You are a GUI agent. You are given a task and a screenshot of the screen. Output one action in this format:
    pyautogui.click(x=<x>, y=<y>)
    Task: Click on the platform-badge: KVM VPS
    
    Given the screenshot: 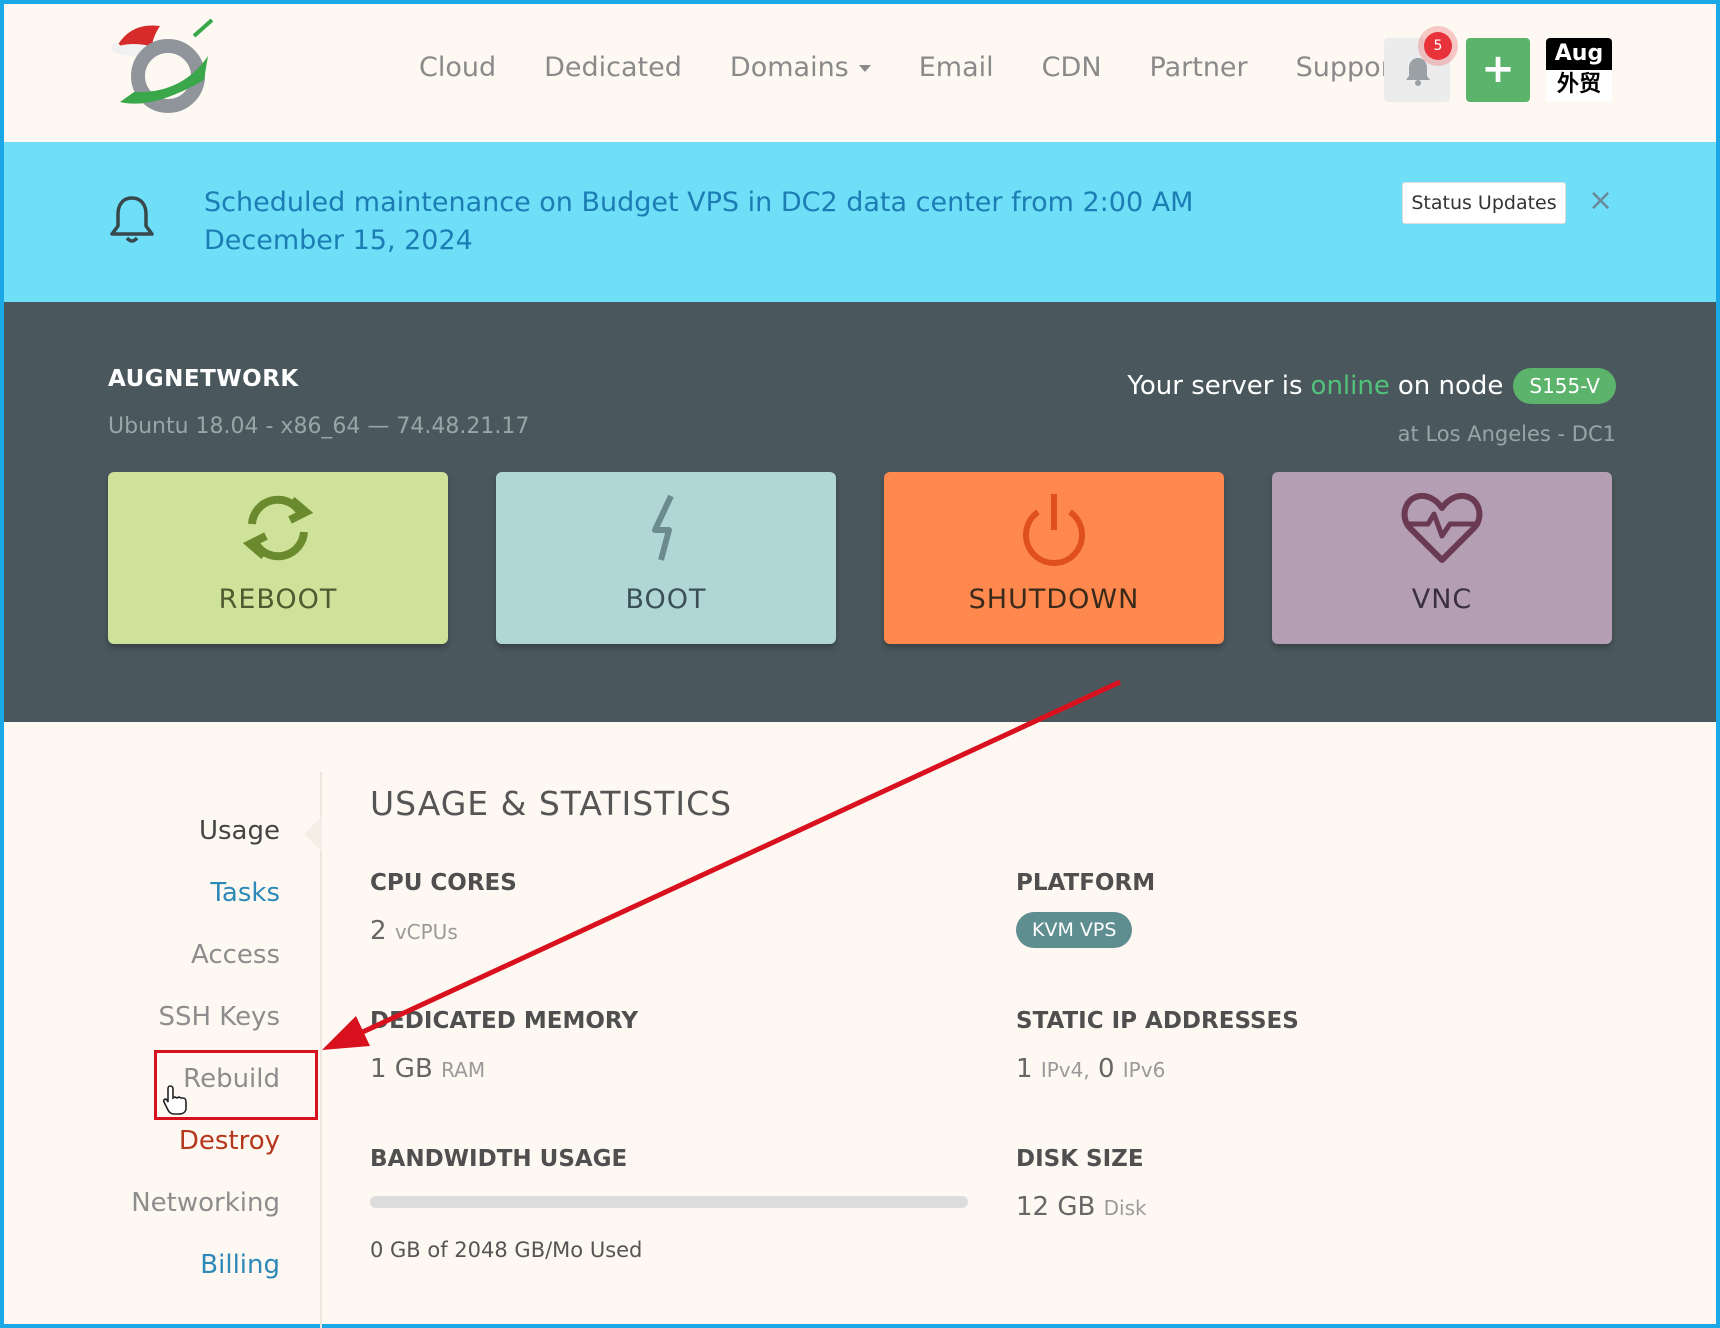 What is the action you would take?
    pyautogui.click(x=1074, y=930)
    